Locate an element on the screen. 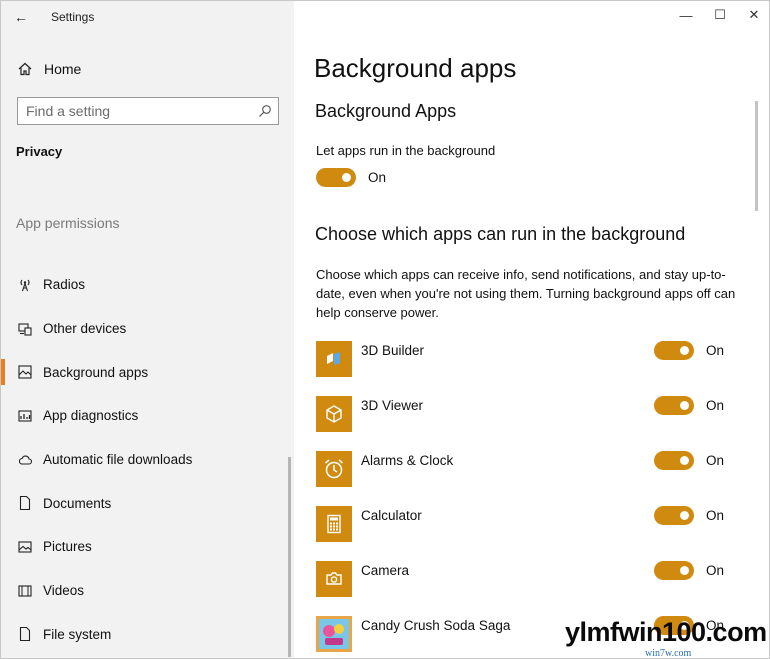 Image resolution: width=770 pixels, height=659 pixels. sidebar-item-label: Background apps is located at coordinates (96, 372).